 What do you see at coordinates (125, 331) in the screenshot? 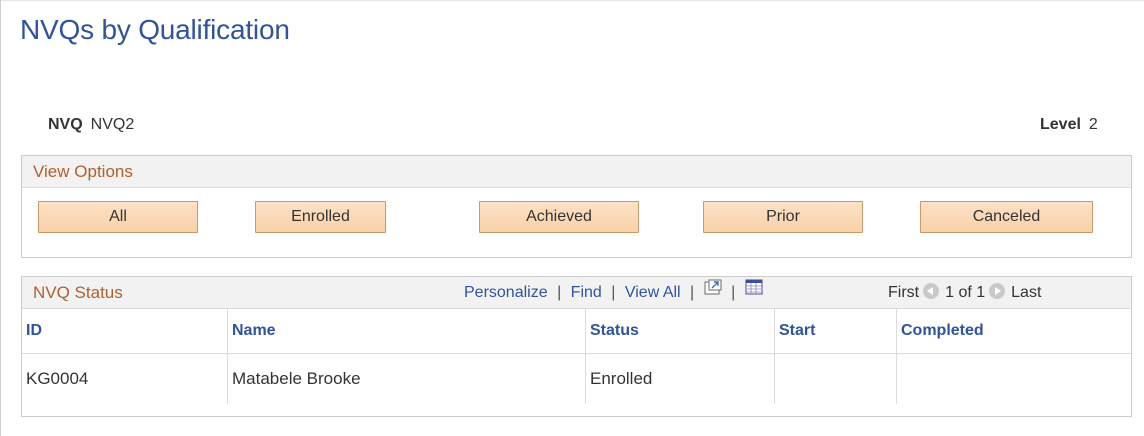
I see `column-header-id: ID` at bounding box center [125, 331].